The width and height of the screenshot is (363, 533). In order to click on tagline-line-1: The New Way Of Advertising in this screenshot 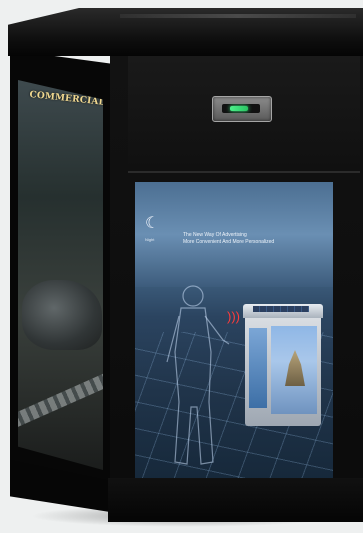, I will do `click(215, 235)`.